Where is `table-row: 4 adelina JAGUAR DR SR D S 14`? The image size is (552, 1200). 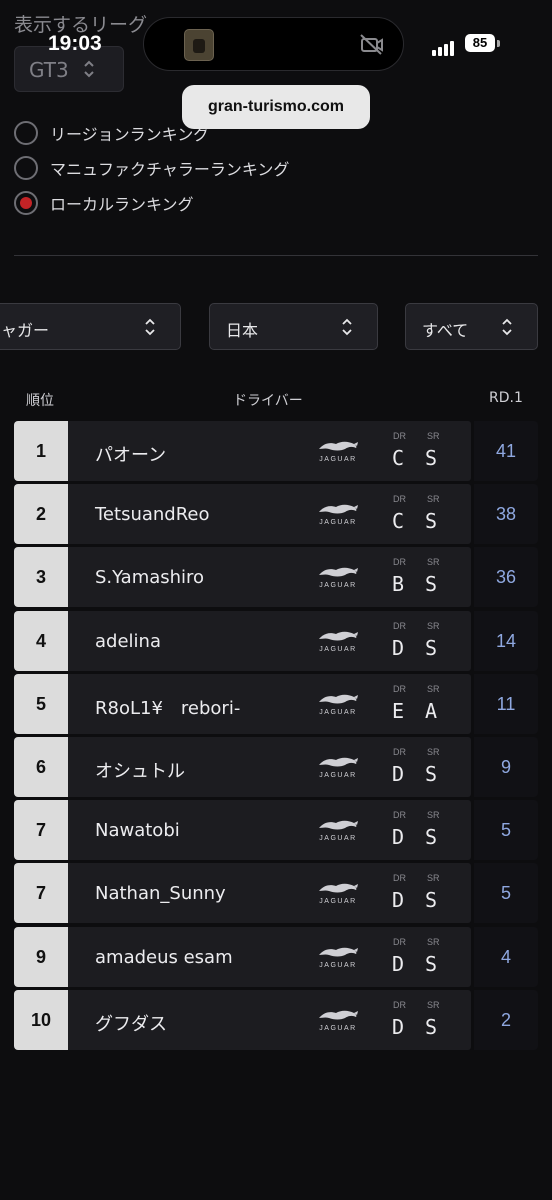
table-row: 4 adelina JAGUAR DR SR D S 14 is located at coordinates (276, 641).